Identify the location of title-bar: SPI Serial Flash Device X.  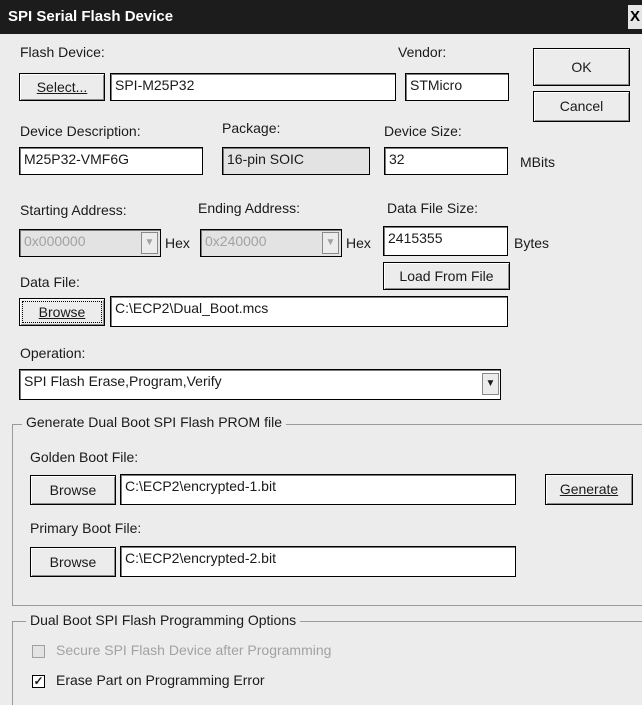
(321, 17).